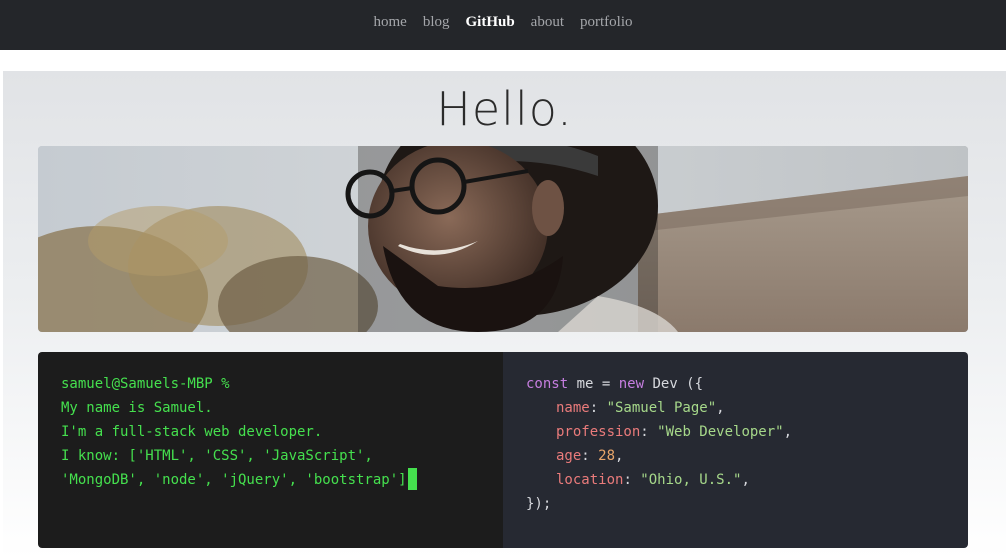 The height and width of the screenshot is (559, 1006). What do you see at coordinates (547, 384) in the screenshot?
I see `keyword-const: const` at bounding box center [547, 384].